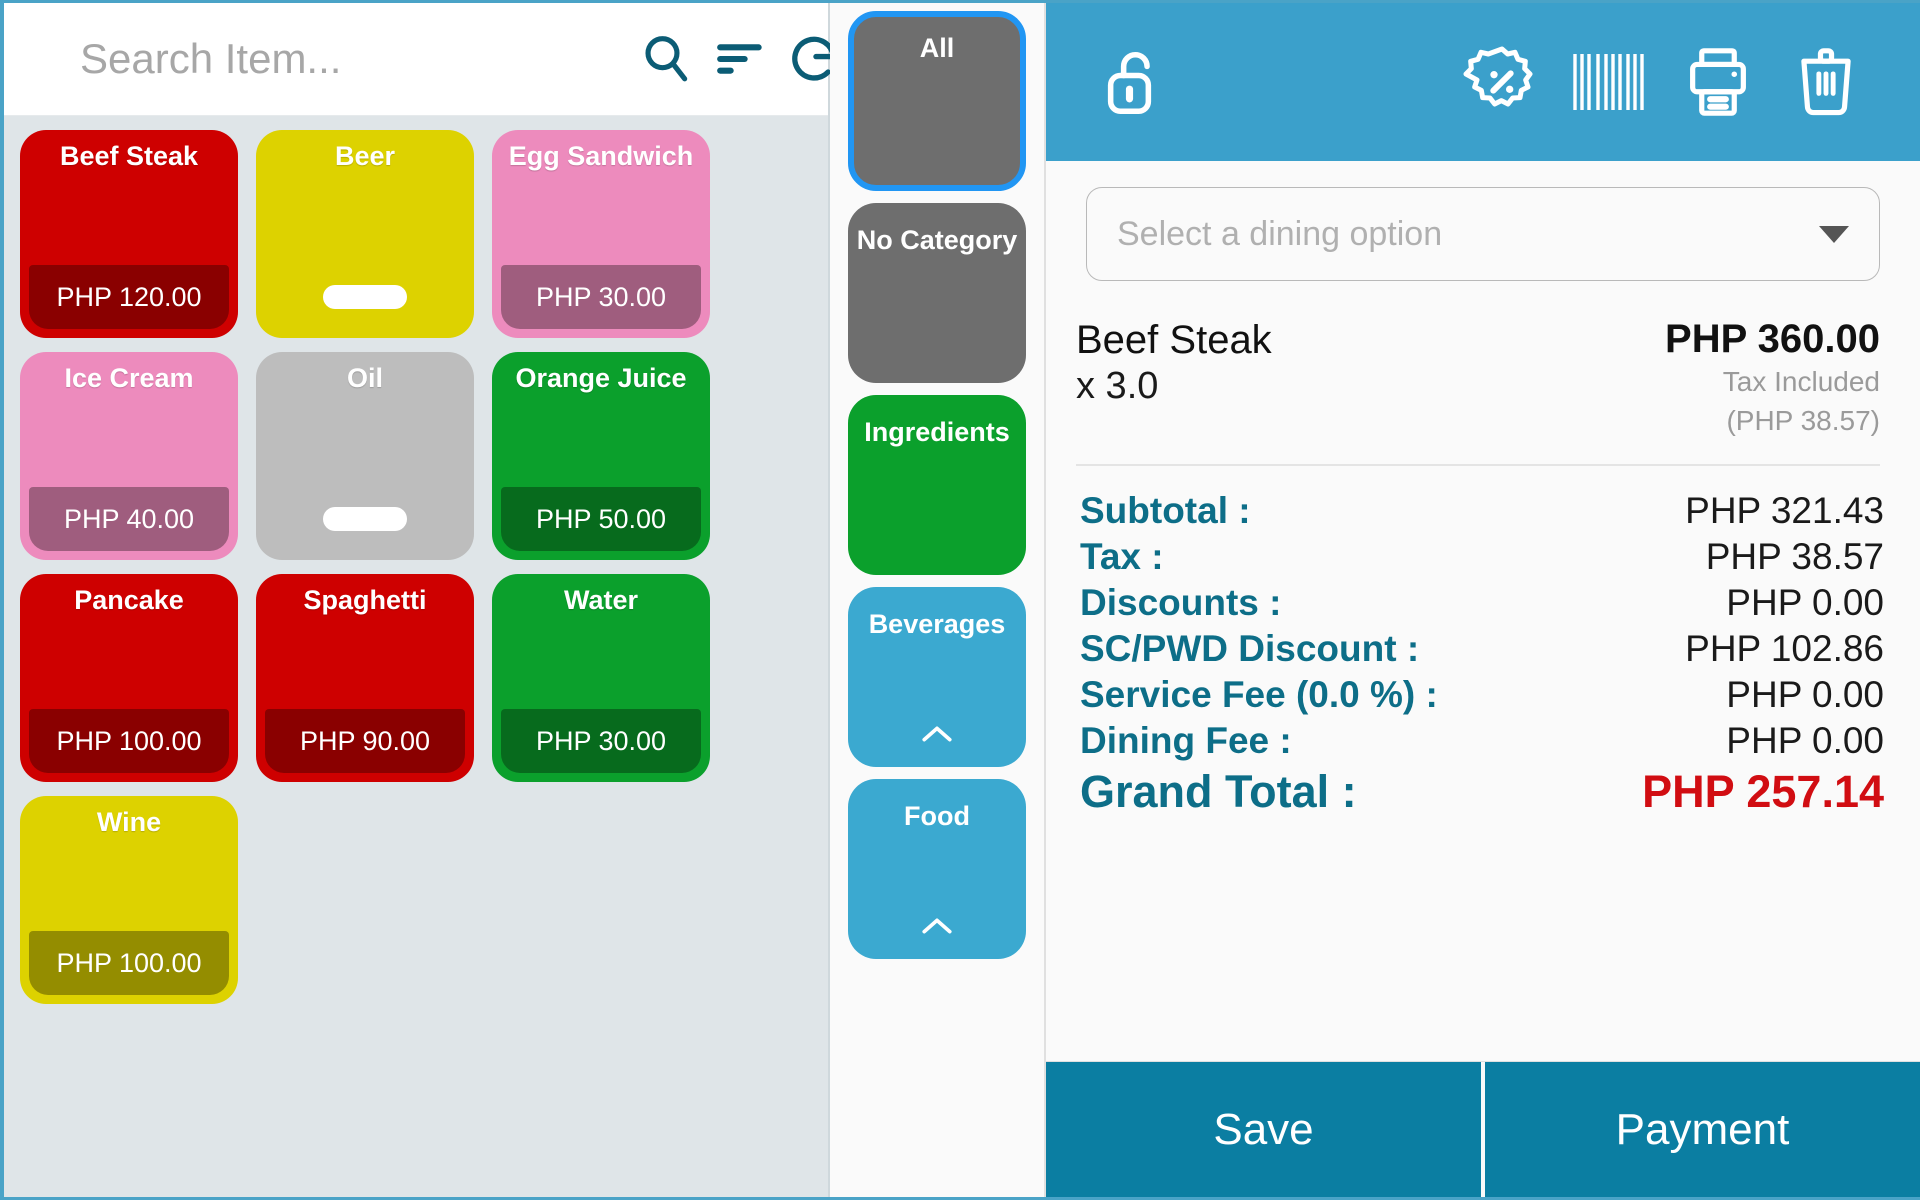 The width and height of the screenshot is (1920, 1200). I want to click on cart-item-amounts: PHP 360.00 Tax Included (PHP 38.57), so click(1772, 377).